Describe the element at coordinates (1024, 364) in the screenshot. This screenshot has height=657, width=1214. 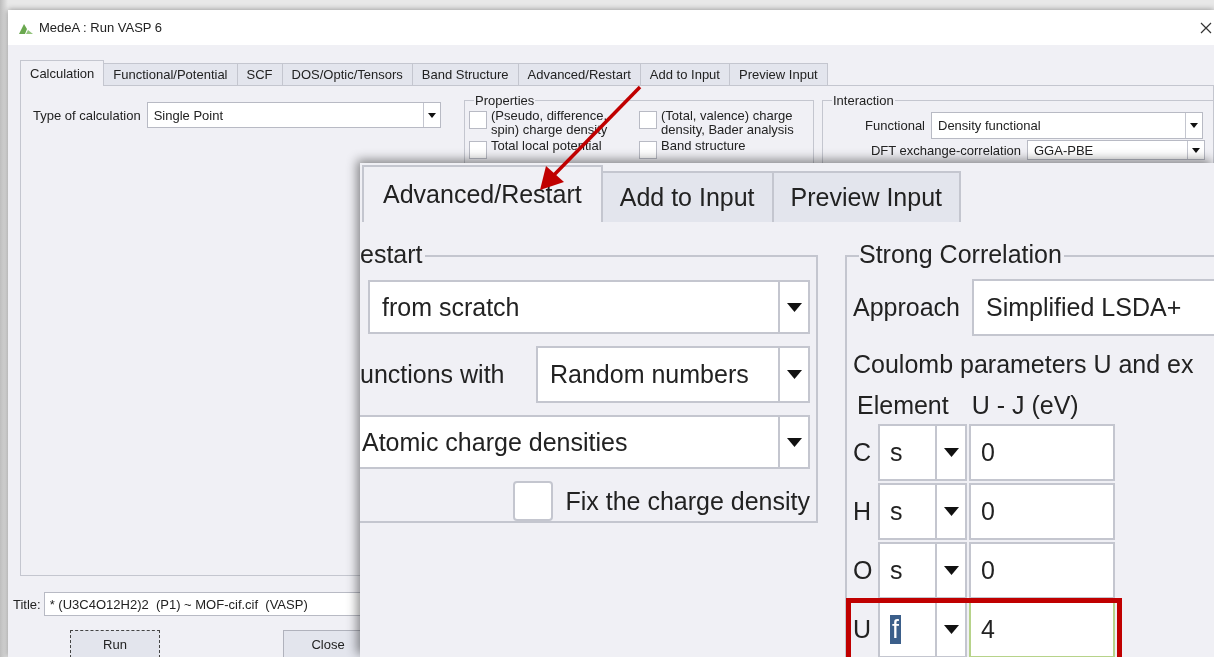
I see `description-text: Coulomb parameters U and ex` at that location.